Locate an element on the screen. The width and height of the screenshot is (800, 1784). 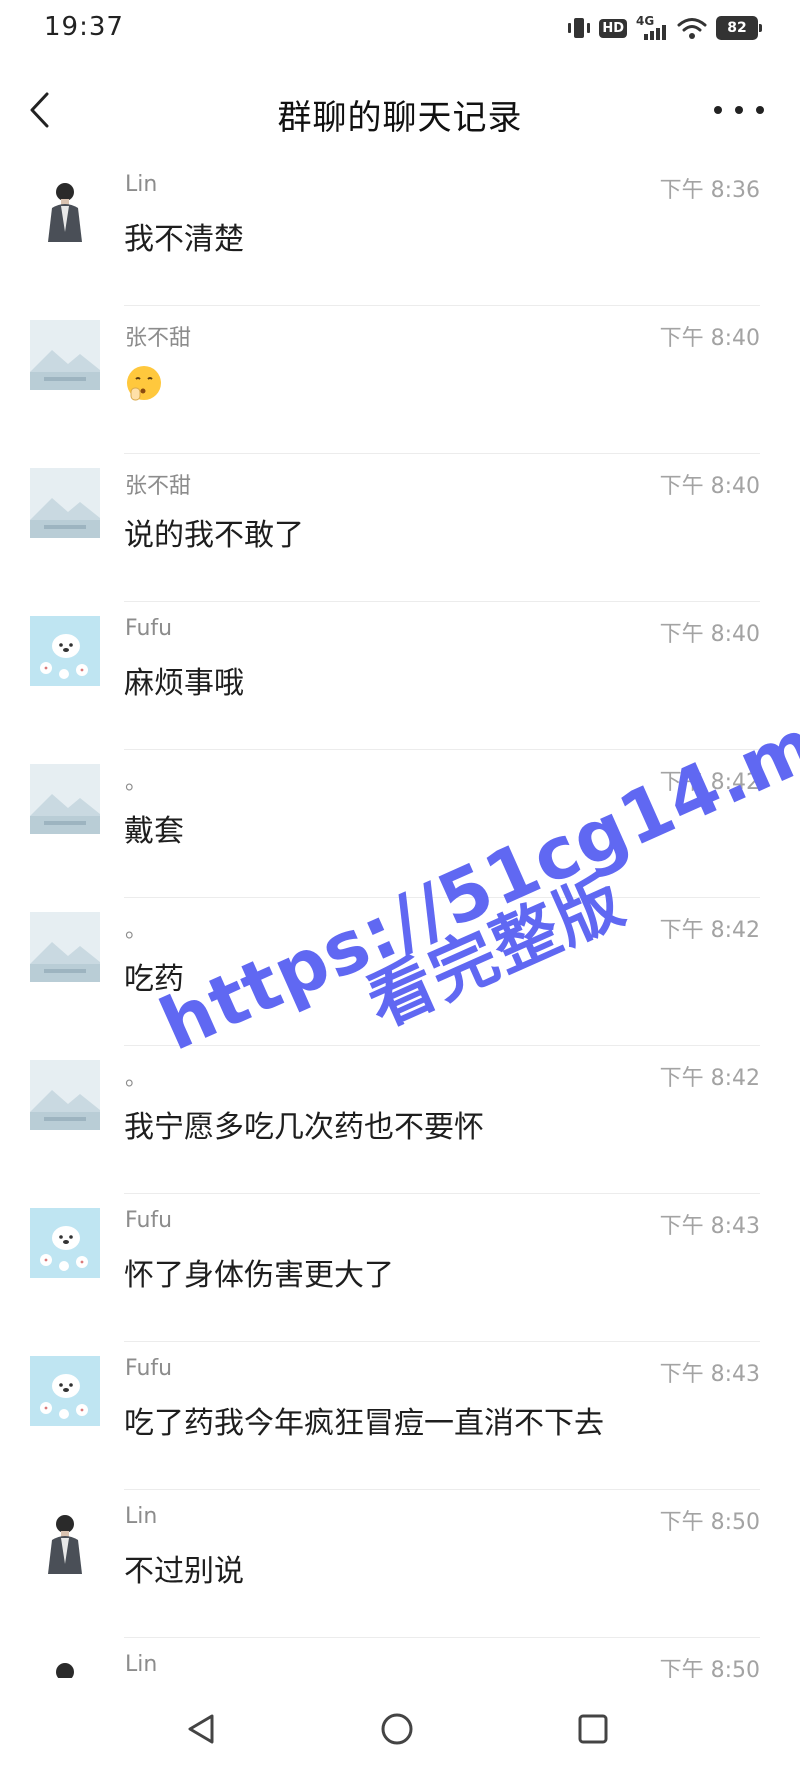
status-icons: HD 4G 82 is located at coordinates (665, 27).